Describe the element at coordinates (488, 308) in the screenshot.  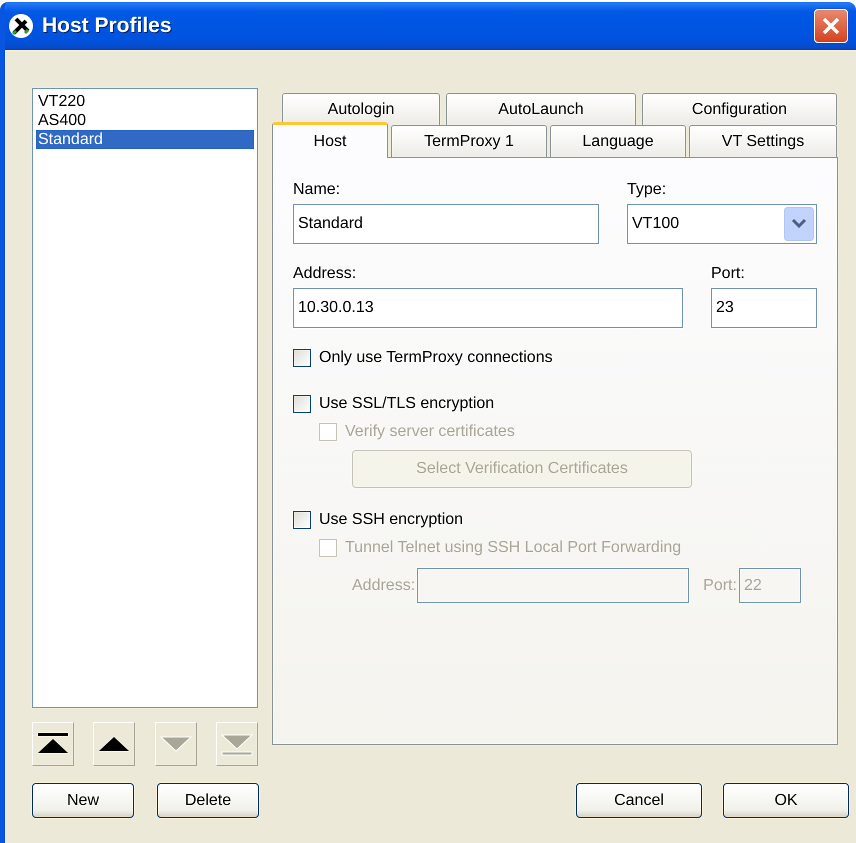
I see `address-field: 10.30.0.13` at that location.